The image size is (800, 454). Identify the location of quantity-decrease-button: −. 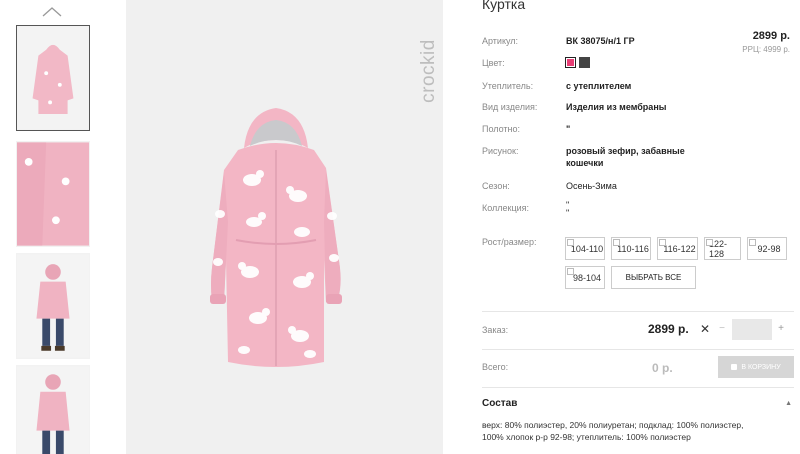
(722, 328).